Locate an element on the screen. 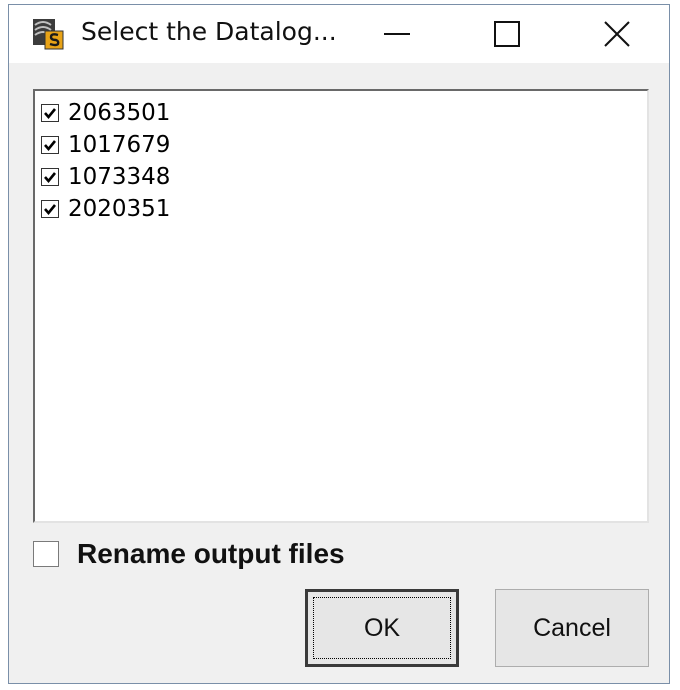  rename-output-label: Rename output files is located at coordinates (211, 553).